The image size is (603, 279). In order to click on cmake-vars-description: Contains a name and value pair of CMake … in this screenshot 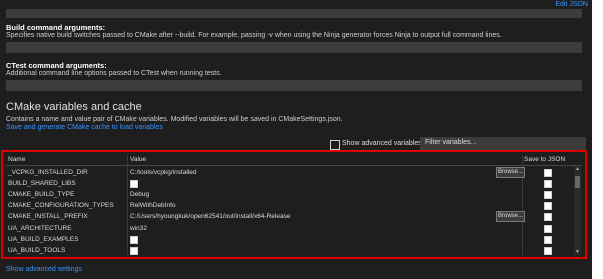, I will do `click(174, 119)`.